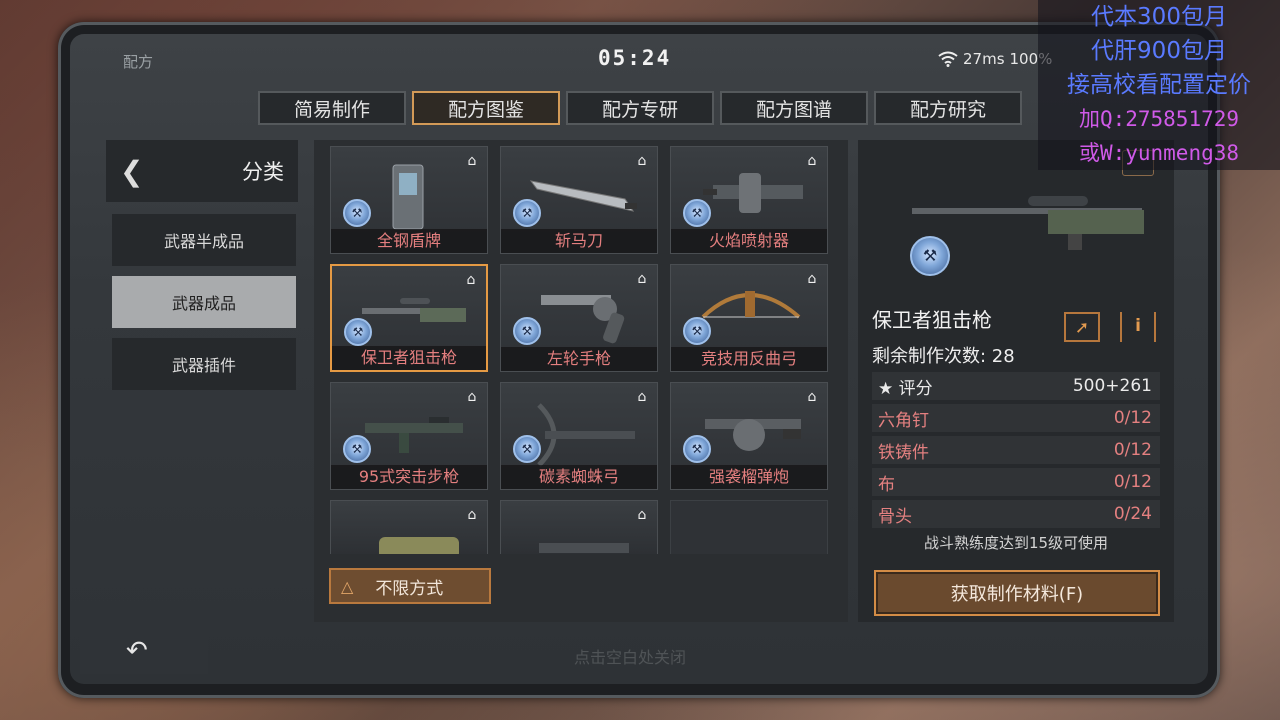  I want to click on close-hint: 点击空白处关闭, so click(630, 657).